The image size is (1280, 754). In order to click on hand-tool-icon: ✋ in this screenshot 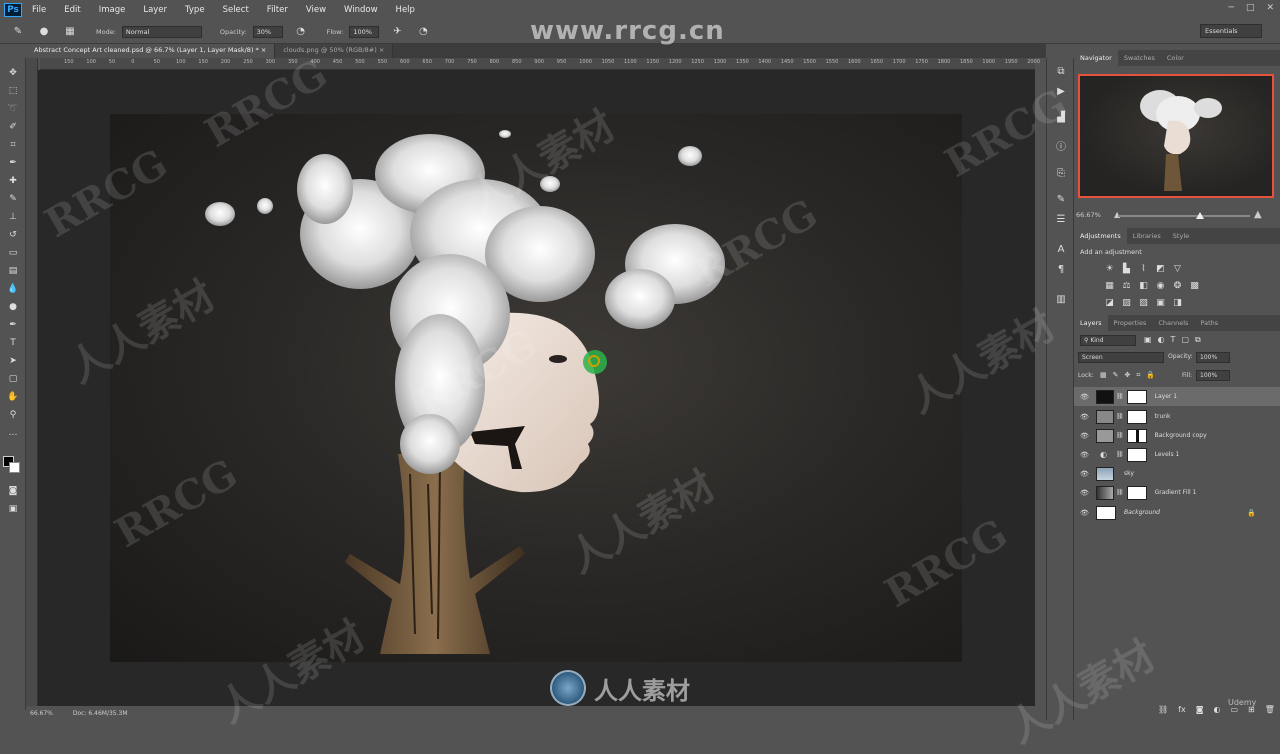, I will do `click(13, 397)`.